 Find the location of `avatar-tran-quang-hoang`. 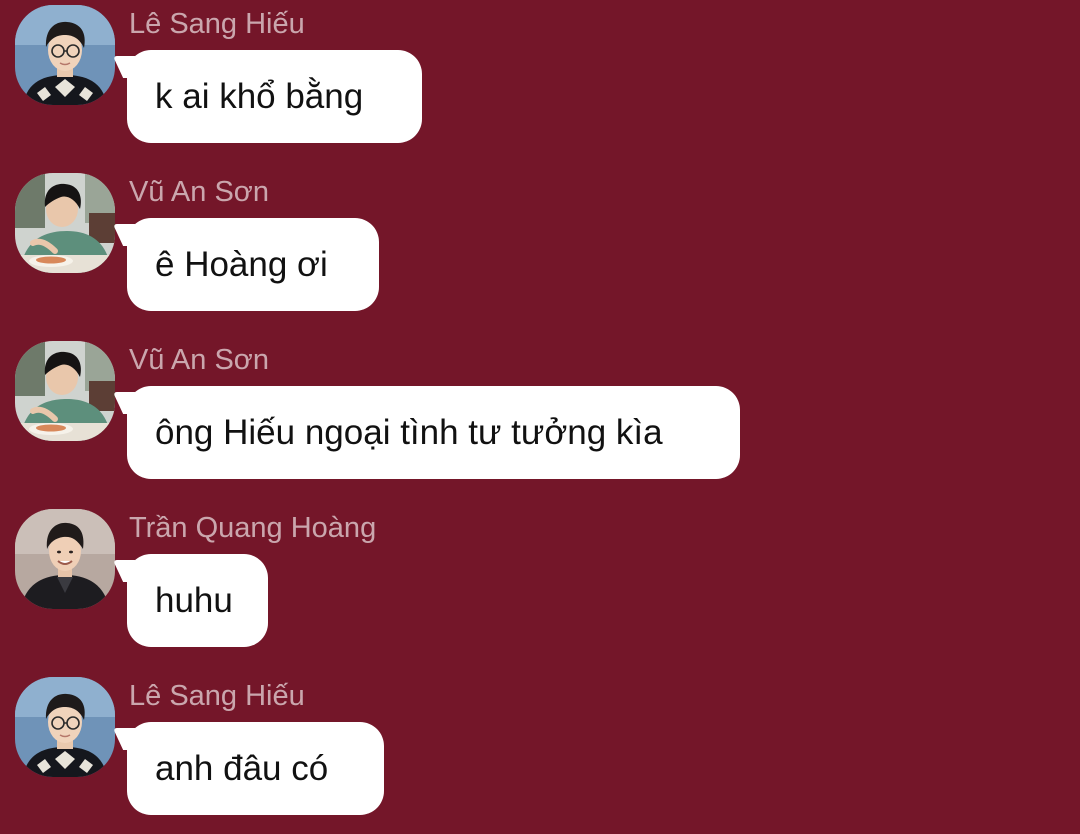

avatar-tran-quang-hoang is located at coordinates (65, 559).